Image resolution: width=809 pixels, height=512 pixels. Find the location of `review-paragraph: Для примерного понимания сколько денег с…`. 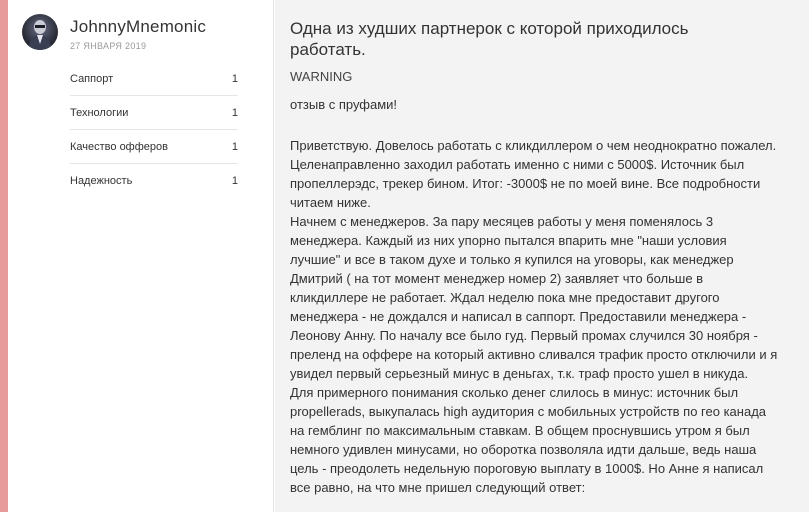

review-paragraph: Для примерного понимания сколько денег с… is located at coordinates (528, 440).